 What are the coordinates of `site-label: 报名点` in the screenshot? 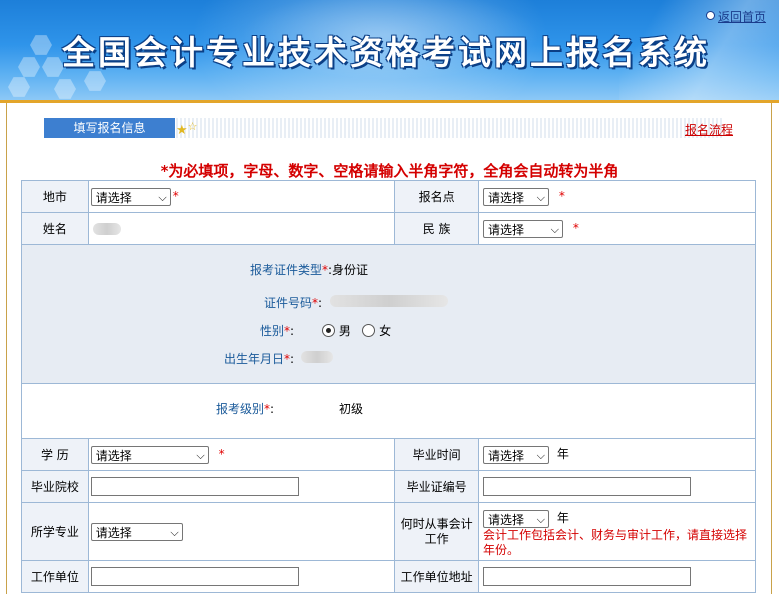 It's located at (436, 196).